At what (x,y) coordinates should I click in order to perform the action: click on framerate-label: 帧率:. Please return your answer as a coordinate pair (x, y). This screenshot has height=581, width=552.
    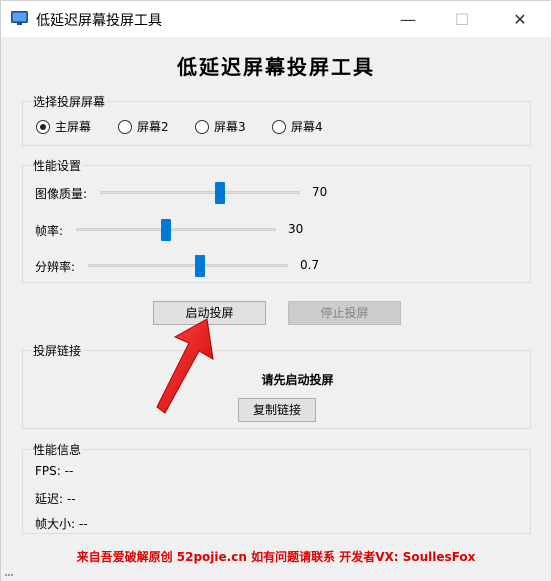
    Looking at the image, I should click on (49, 231).